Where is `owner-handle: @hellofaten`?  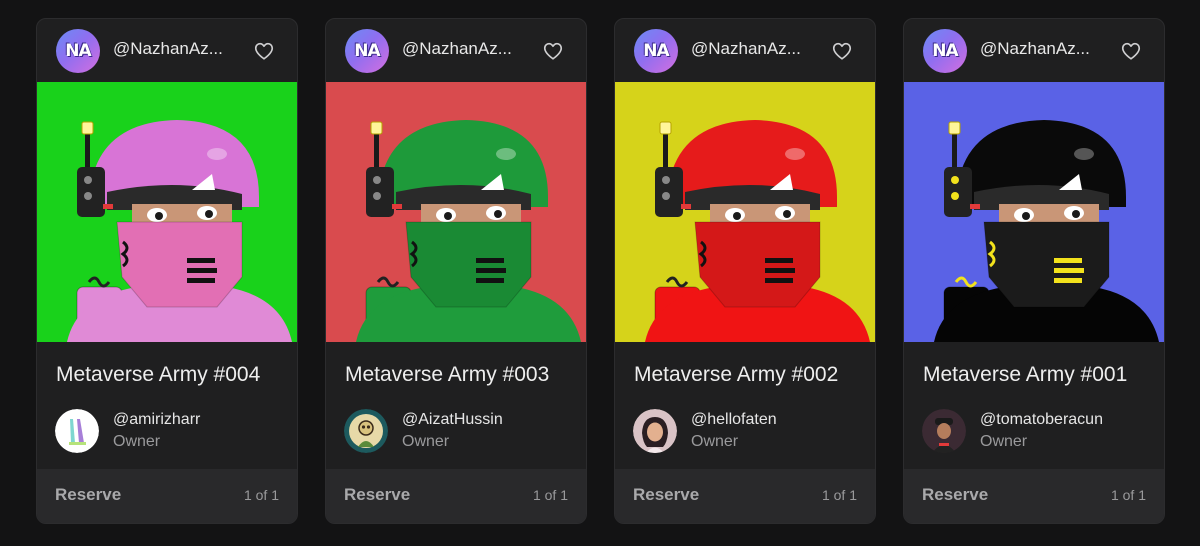
owner-handle: @hellofaten is located at coordinates (734, 420).